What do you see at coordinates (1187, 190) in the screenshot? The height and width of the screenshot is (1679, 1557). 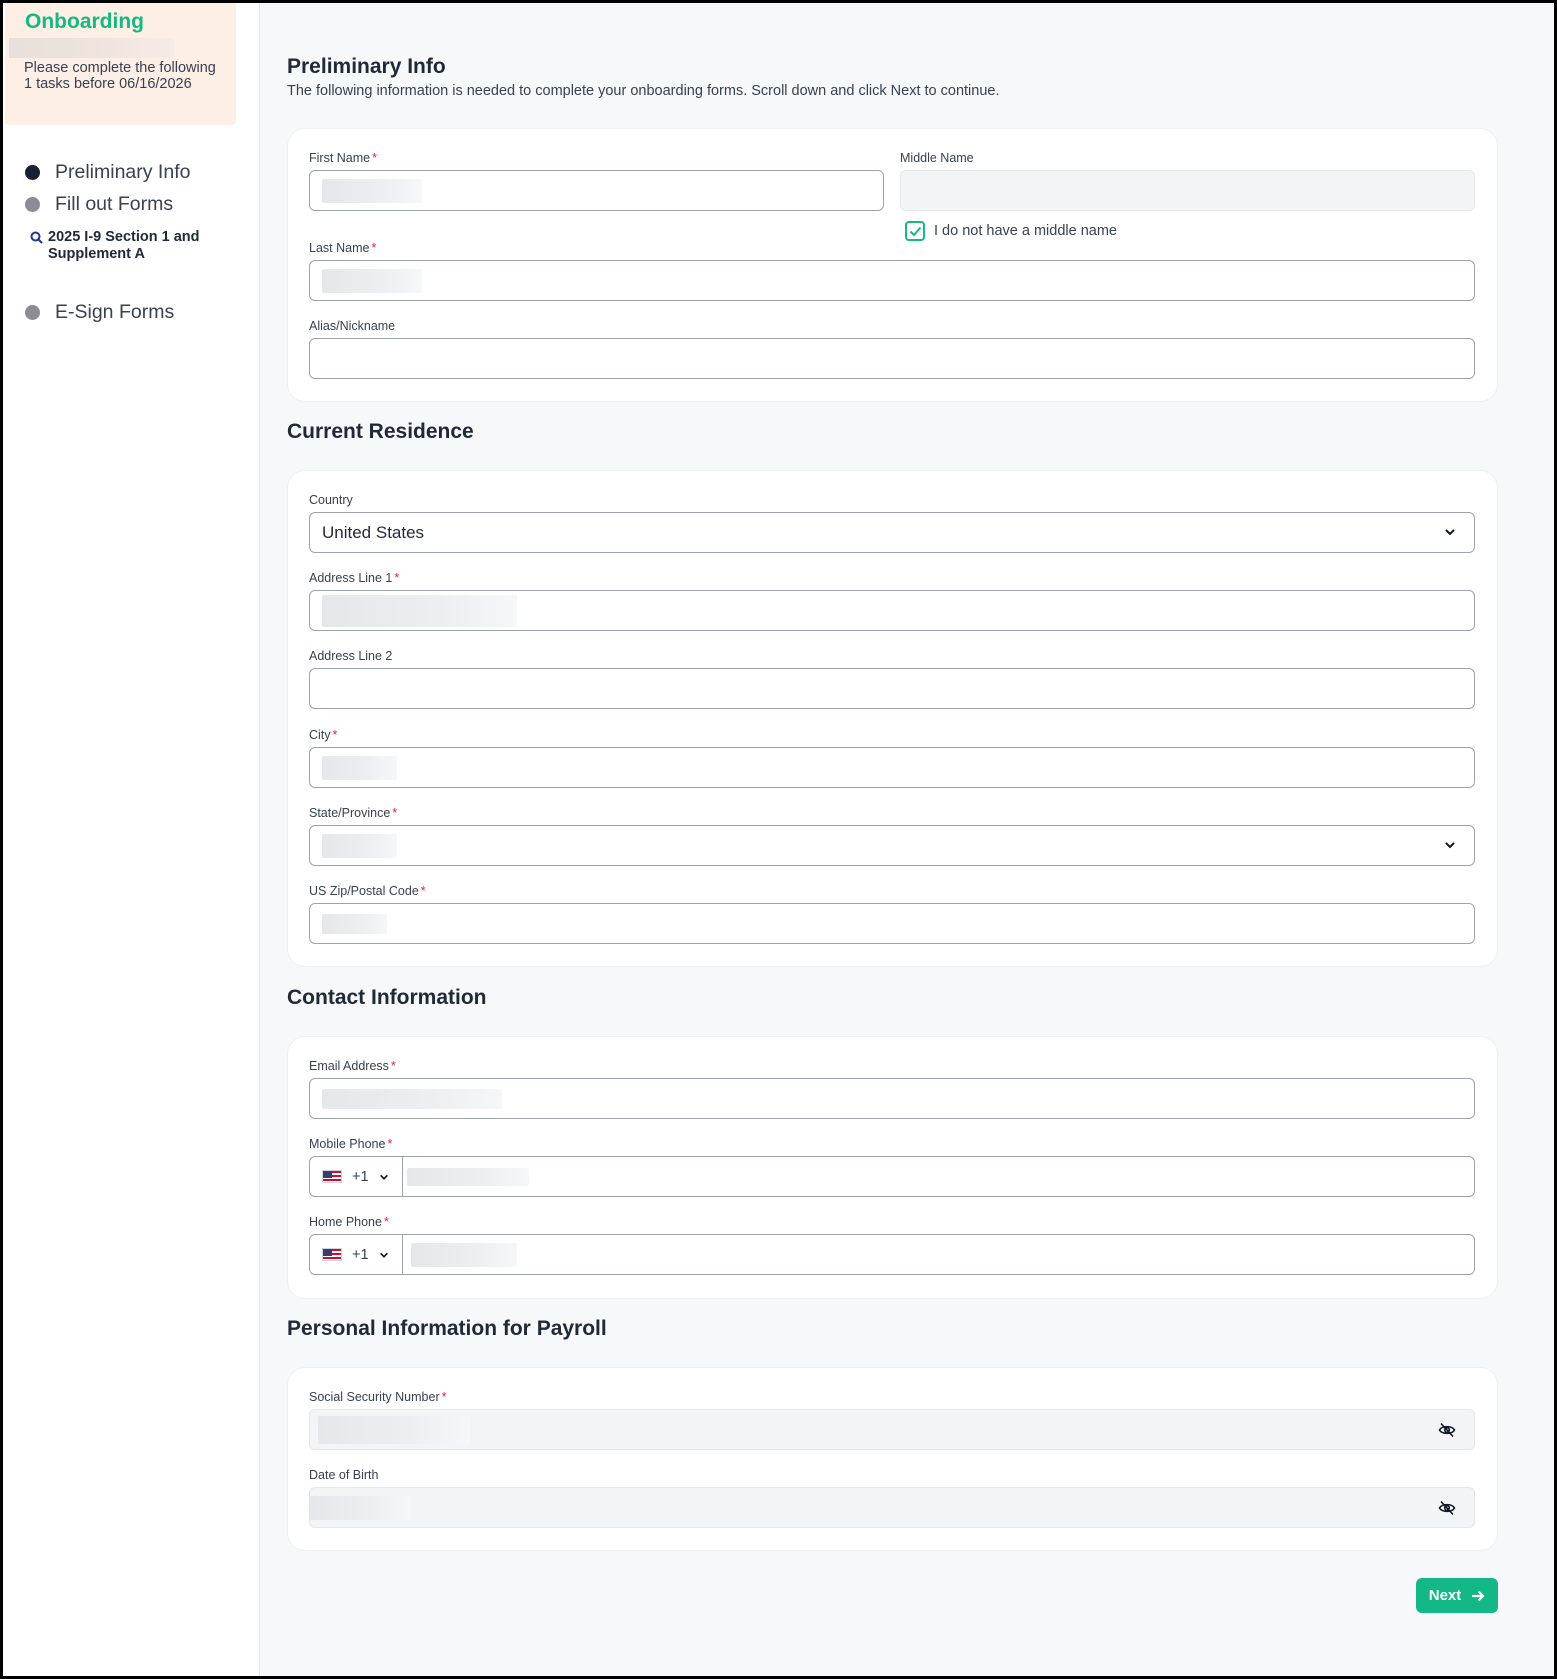 I see `middle-name-input` at bounding box center [1187, 190].